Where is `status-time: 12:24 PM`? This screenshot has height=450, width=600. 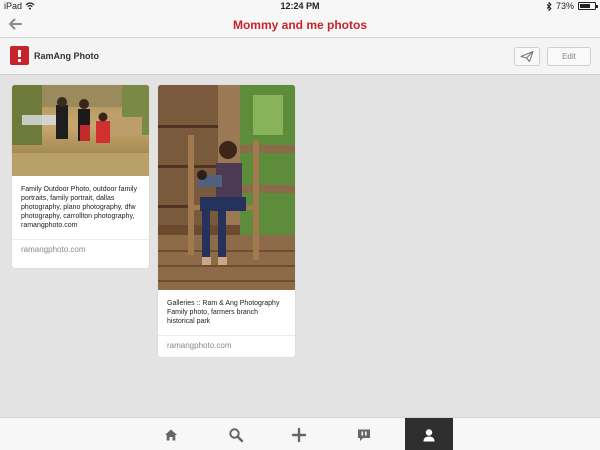 status-time: 12:24 PM is located at coordinates (300, 6).